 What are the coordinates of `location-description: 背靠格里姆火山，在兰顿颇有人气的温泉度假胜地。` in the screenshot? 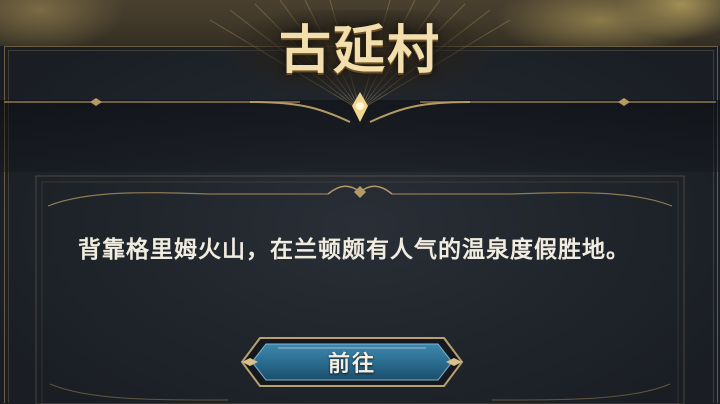 It's located at (354, 249).